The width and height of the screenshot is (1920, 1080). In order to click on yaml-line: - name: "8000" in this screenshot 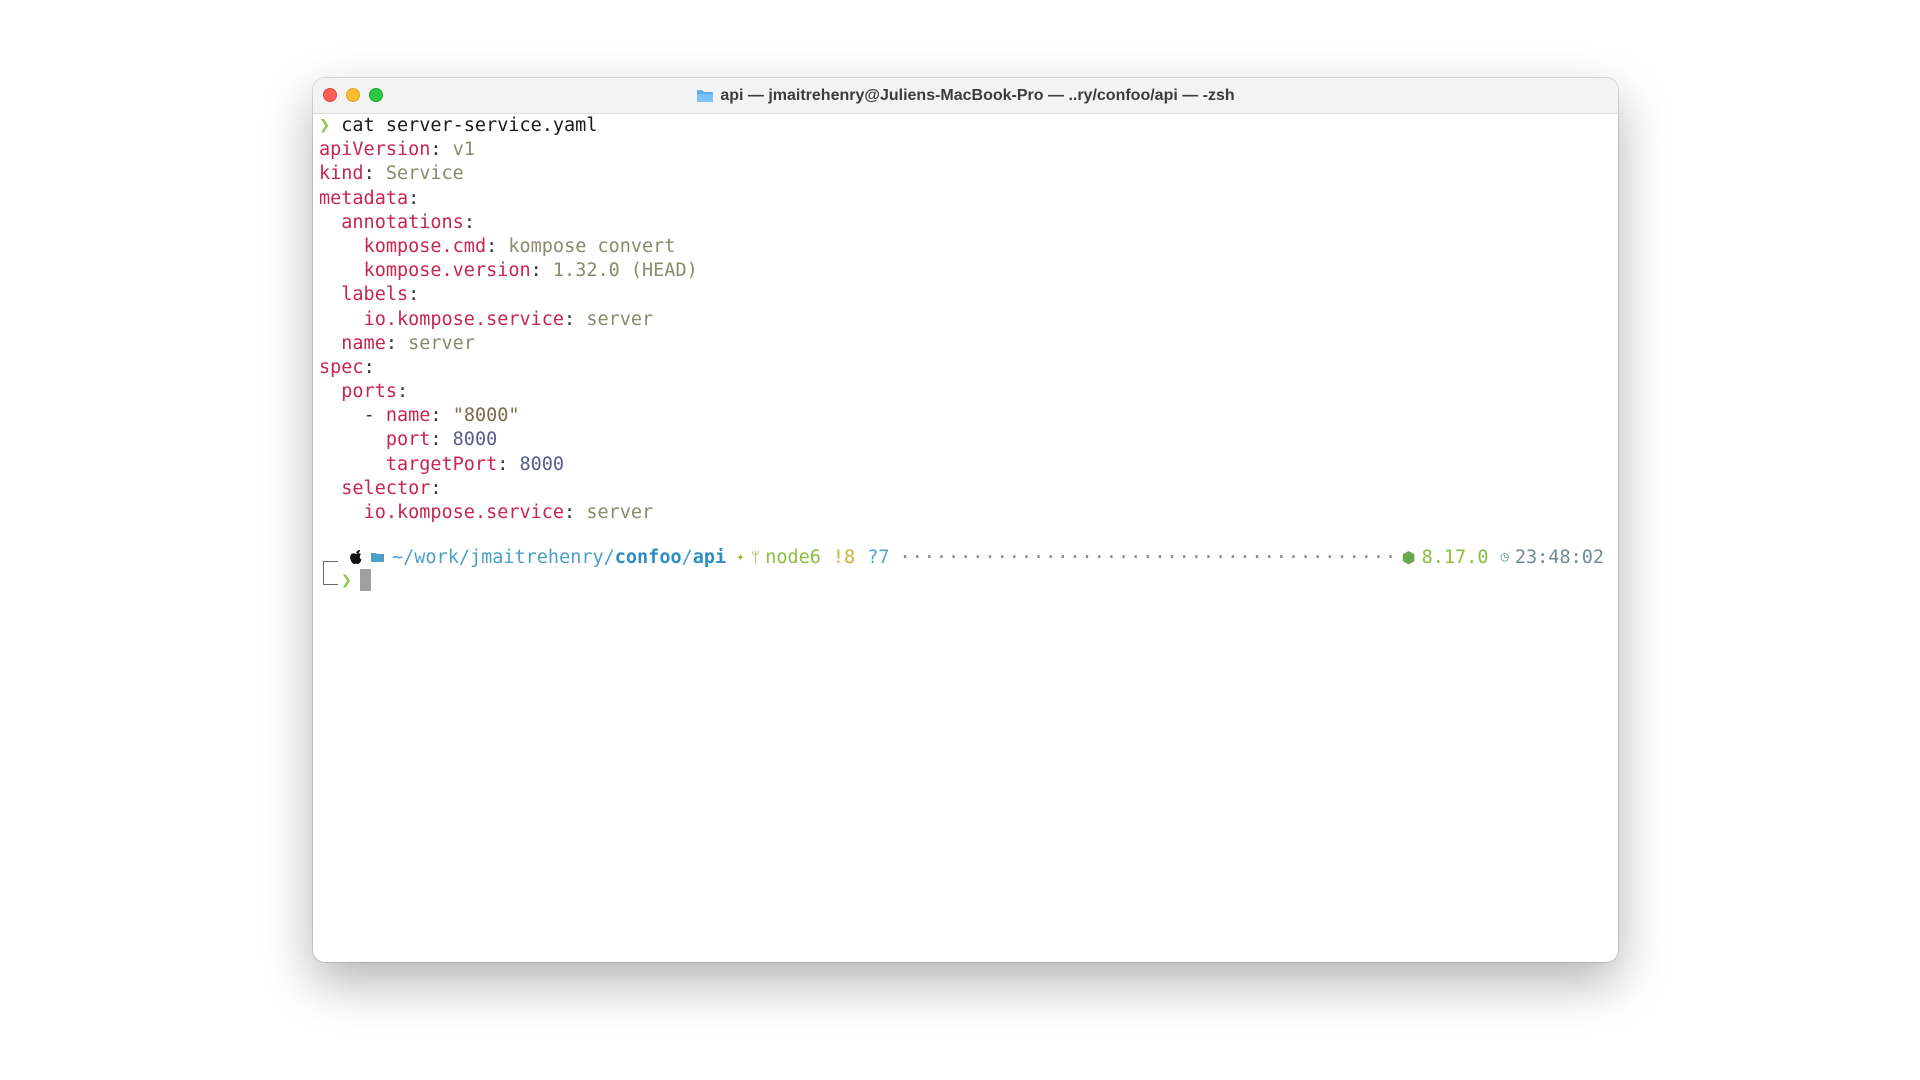, I will do `click(441, 416)`.